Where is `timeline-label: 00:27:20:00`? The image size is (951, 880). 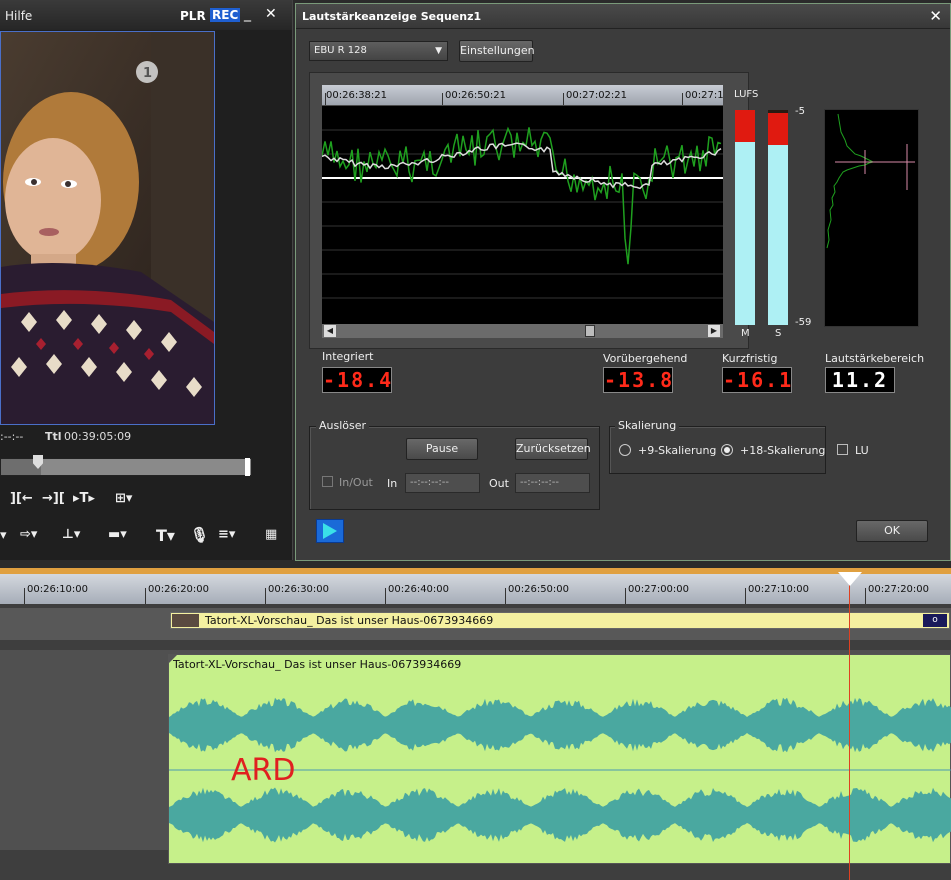 timeline-label: 00:27:20:00 is located at coordinates (899, 589).